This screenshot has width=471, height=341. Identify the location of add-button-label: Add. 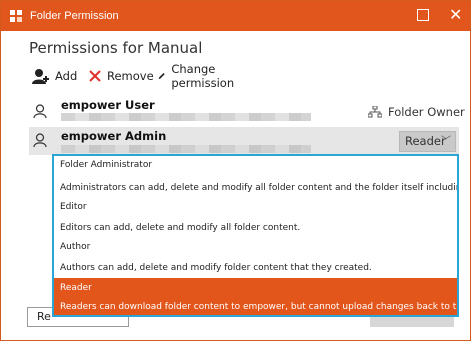
(66, 76).